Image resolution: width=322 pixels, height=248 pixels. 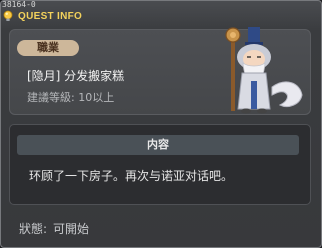 What do you see at coordinates (76, 76) in the screenshot?
I see `quest-name: [隐月] 分发搬家糕` at bounding box center [76, 76].